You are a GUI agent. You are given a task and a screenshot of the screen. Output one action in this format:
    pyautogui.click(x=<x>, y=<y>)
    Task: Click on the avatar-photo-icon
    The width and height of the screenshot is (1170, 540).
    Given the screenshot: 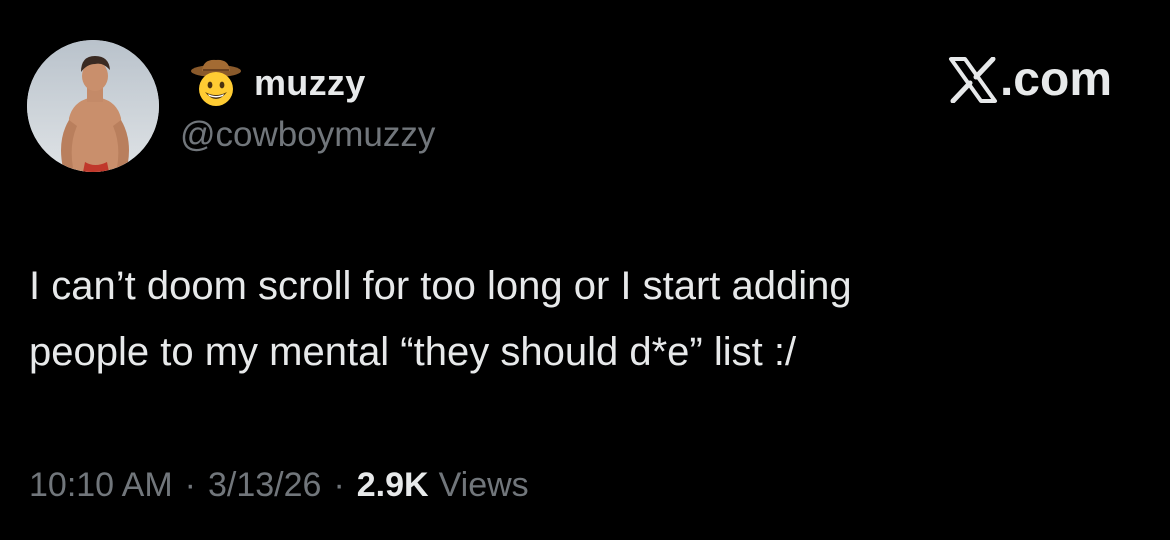 What is the action you would take?
    pyautogui.click(x=93, y=106)
    